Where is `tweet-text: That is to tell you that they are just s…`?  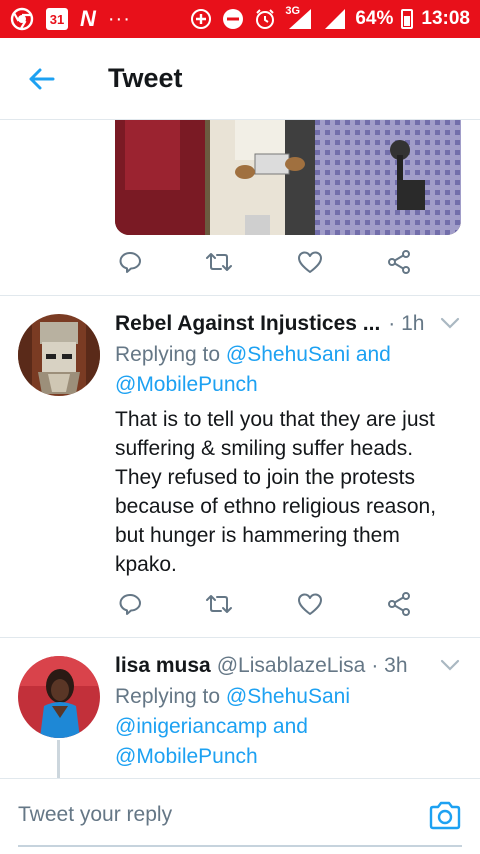 tweet-text: That is to tell you that they are just s… is located at coordinates (276, 492).